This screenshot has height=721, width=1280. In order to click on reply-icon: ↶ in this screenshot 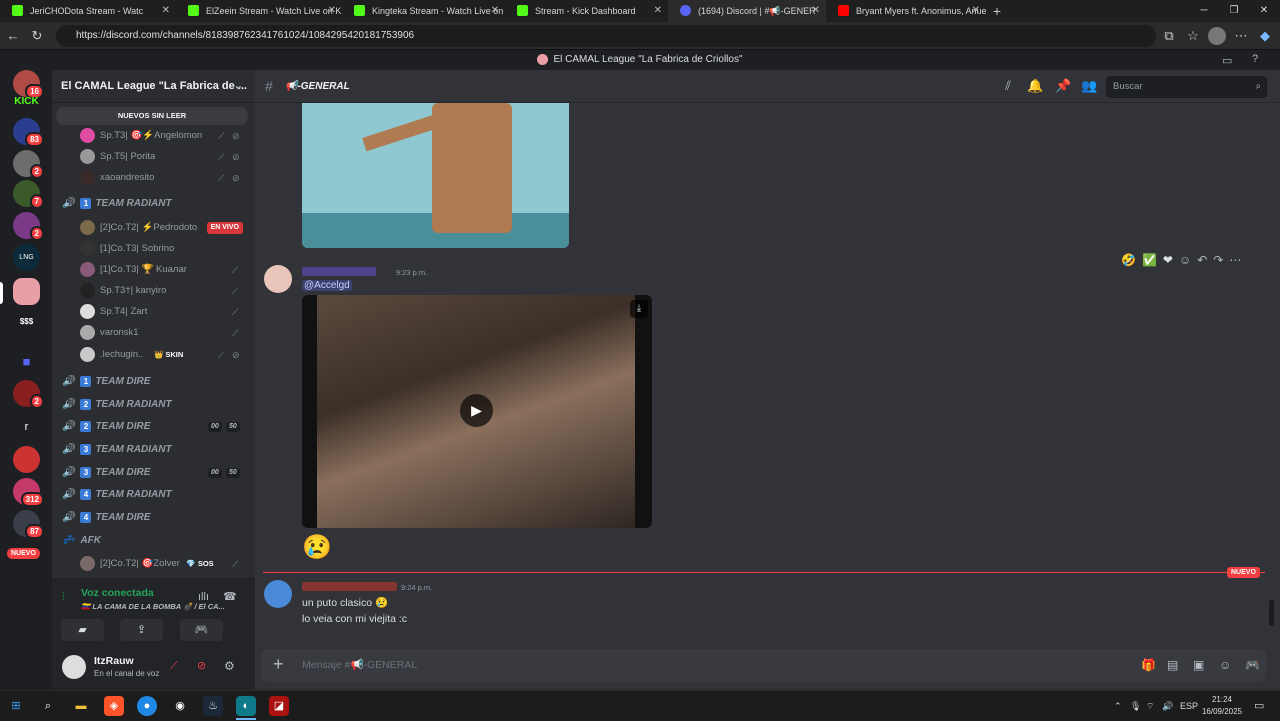, I will do `click(1202, 263)`.